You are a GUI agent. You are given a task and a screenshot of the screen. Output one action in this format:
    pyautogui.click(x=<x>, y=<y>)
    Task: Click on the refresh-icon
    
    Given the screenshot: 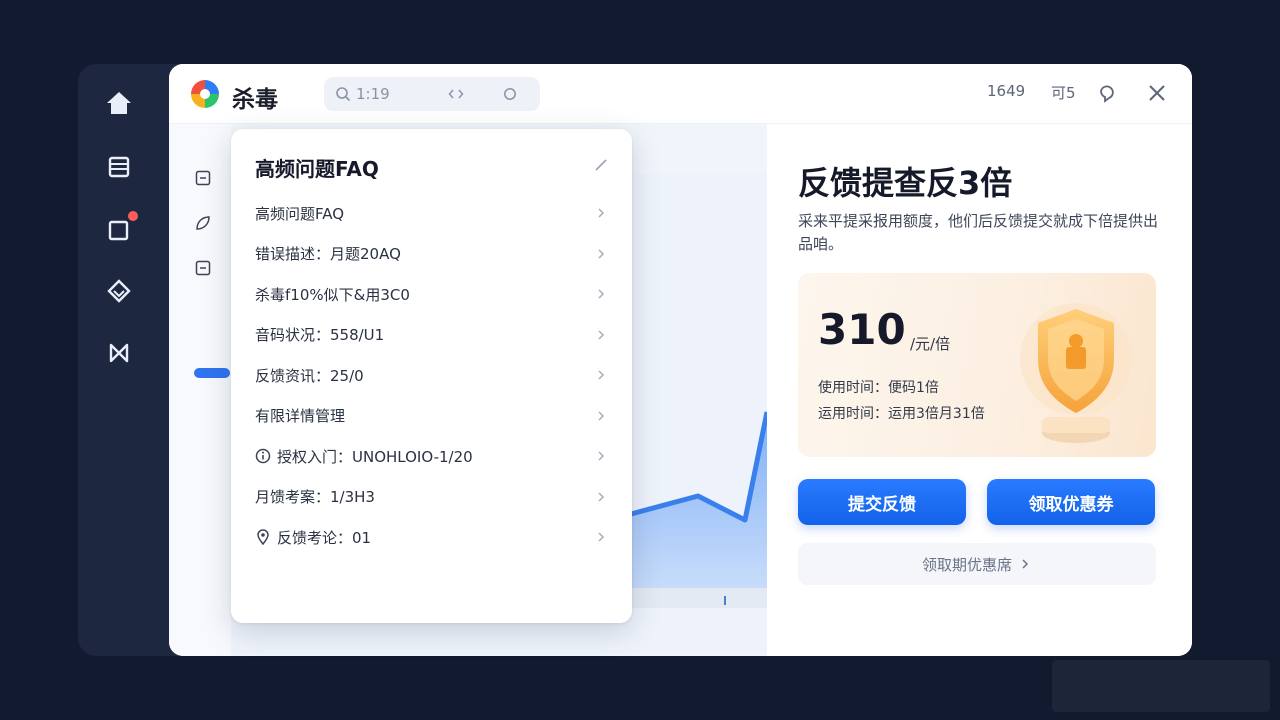 What is the action you would take?
    pyautogui.click(x=510, y=94)
    